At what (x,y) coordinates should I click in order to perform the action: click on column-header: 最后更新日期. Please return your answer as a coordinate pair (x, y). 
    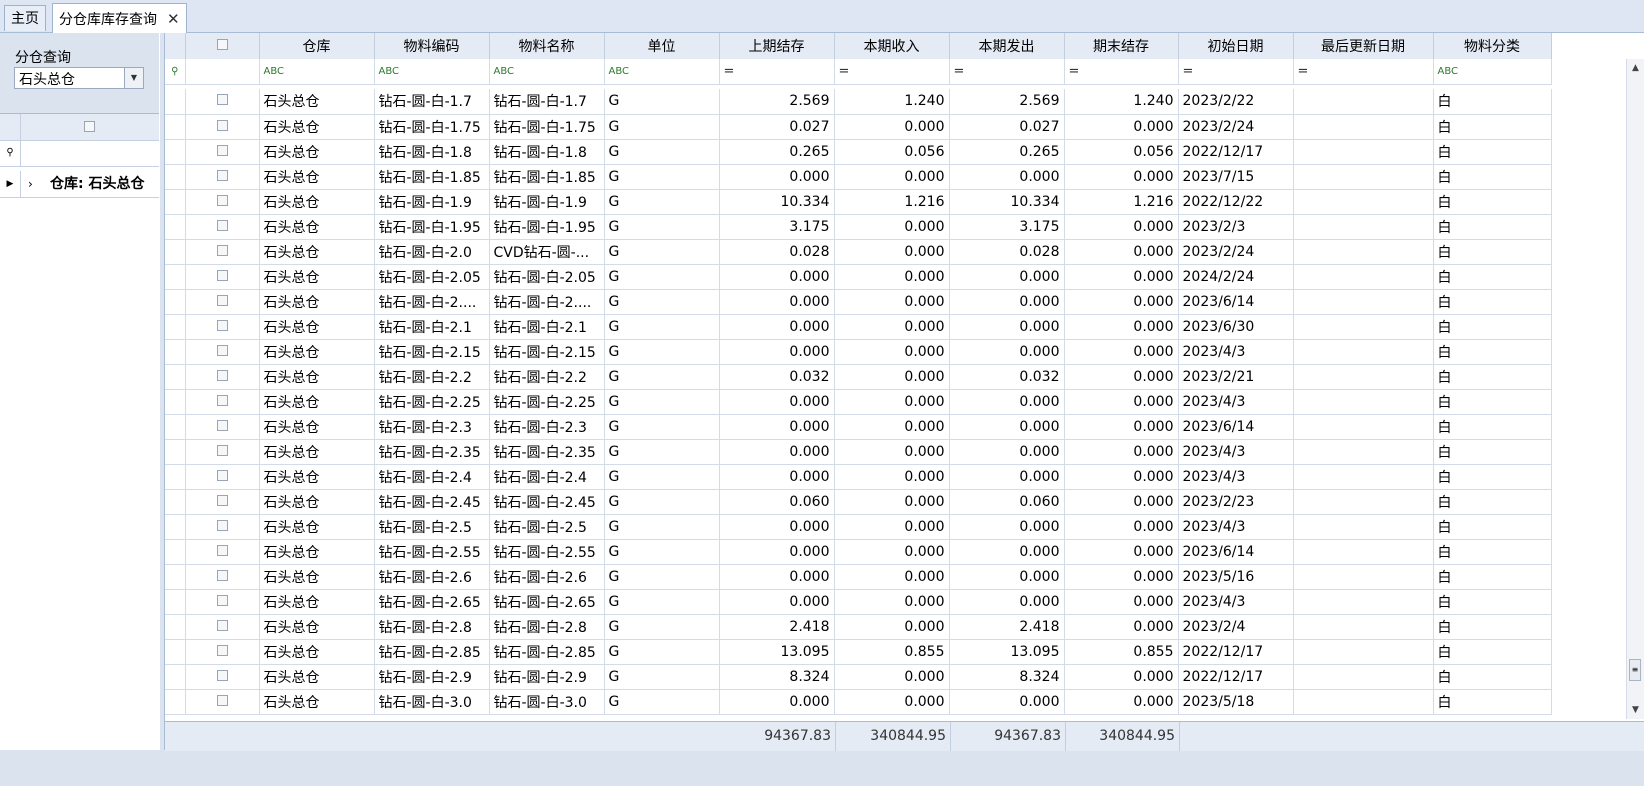
    Looking at the image, I should click on (1363, 46).